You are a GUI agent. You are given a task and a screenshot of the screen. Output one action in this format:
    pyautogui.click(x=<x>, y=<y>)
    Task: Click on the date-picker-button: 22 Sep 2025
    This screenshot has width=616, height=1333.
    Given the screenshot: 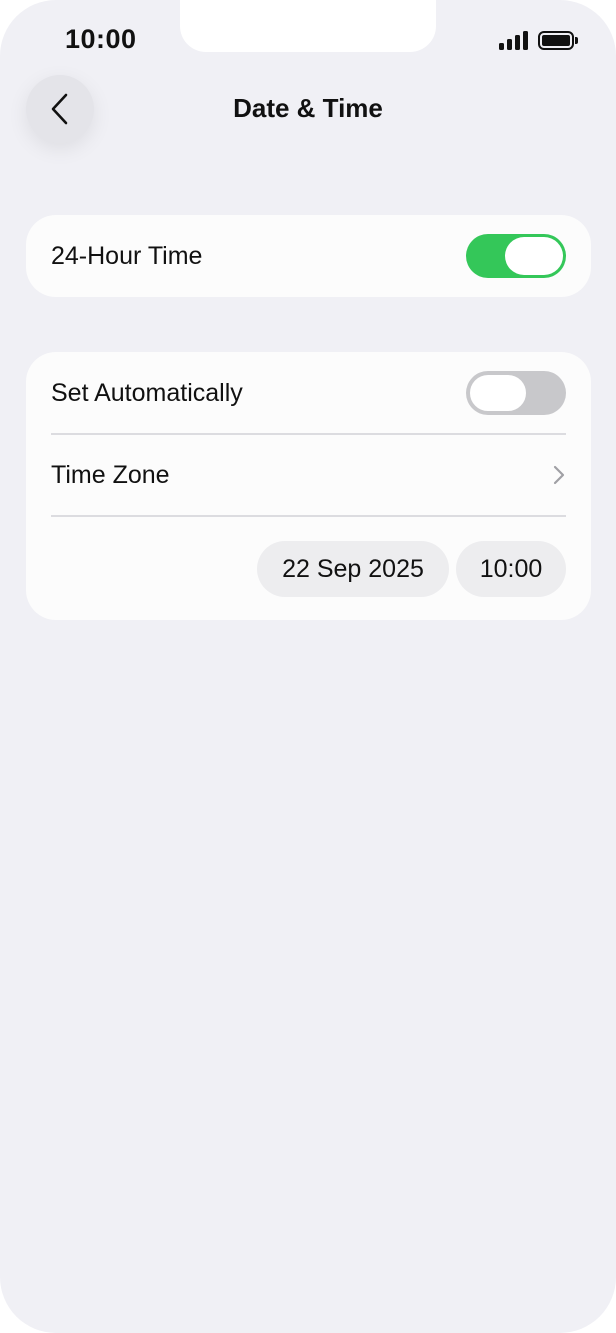 What is the action you would take?
    pyautogui.click(x=353, y=569)
    